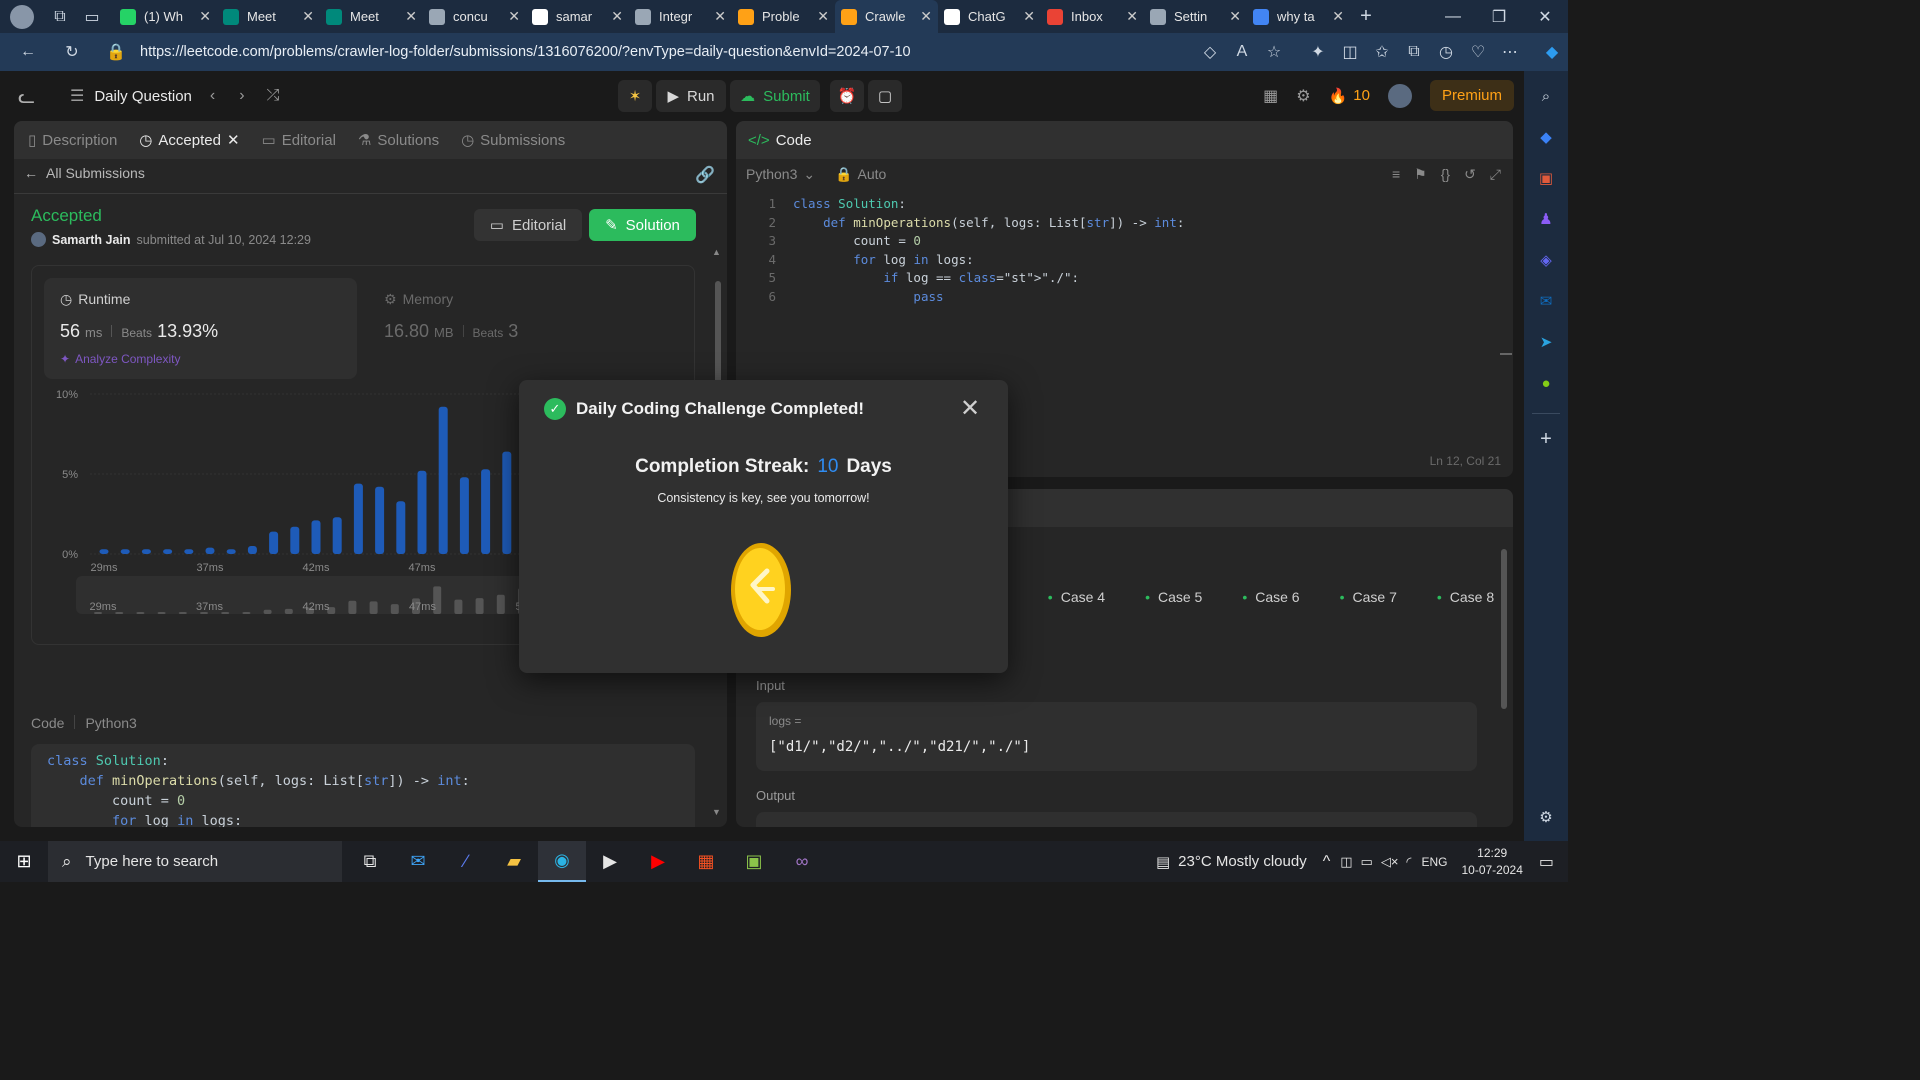  What do you see at coordinates (514, 861) in the screenshot?
I see `file-explorer-icon: ▰` at bounding box center [514, 861].